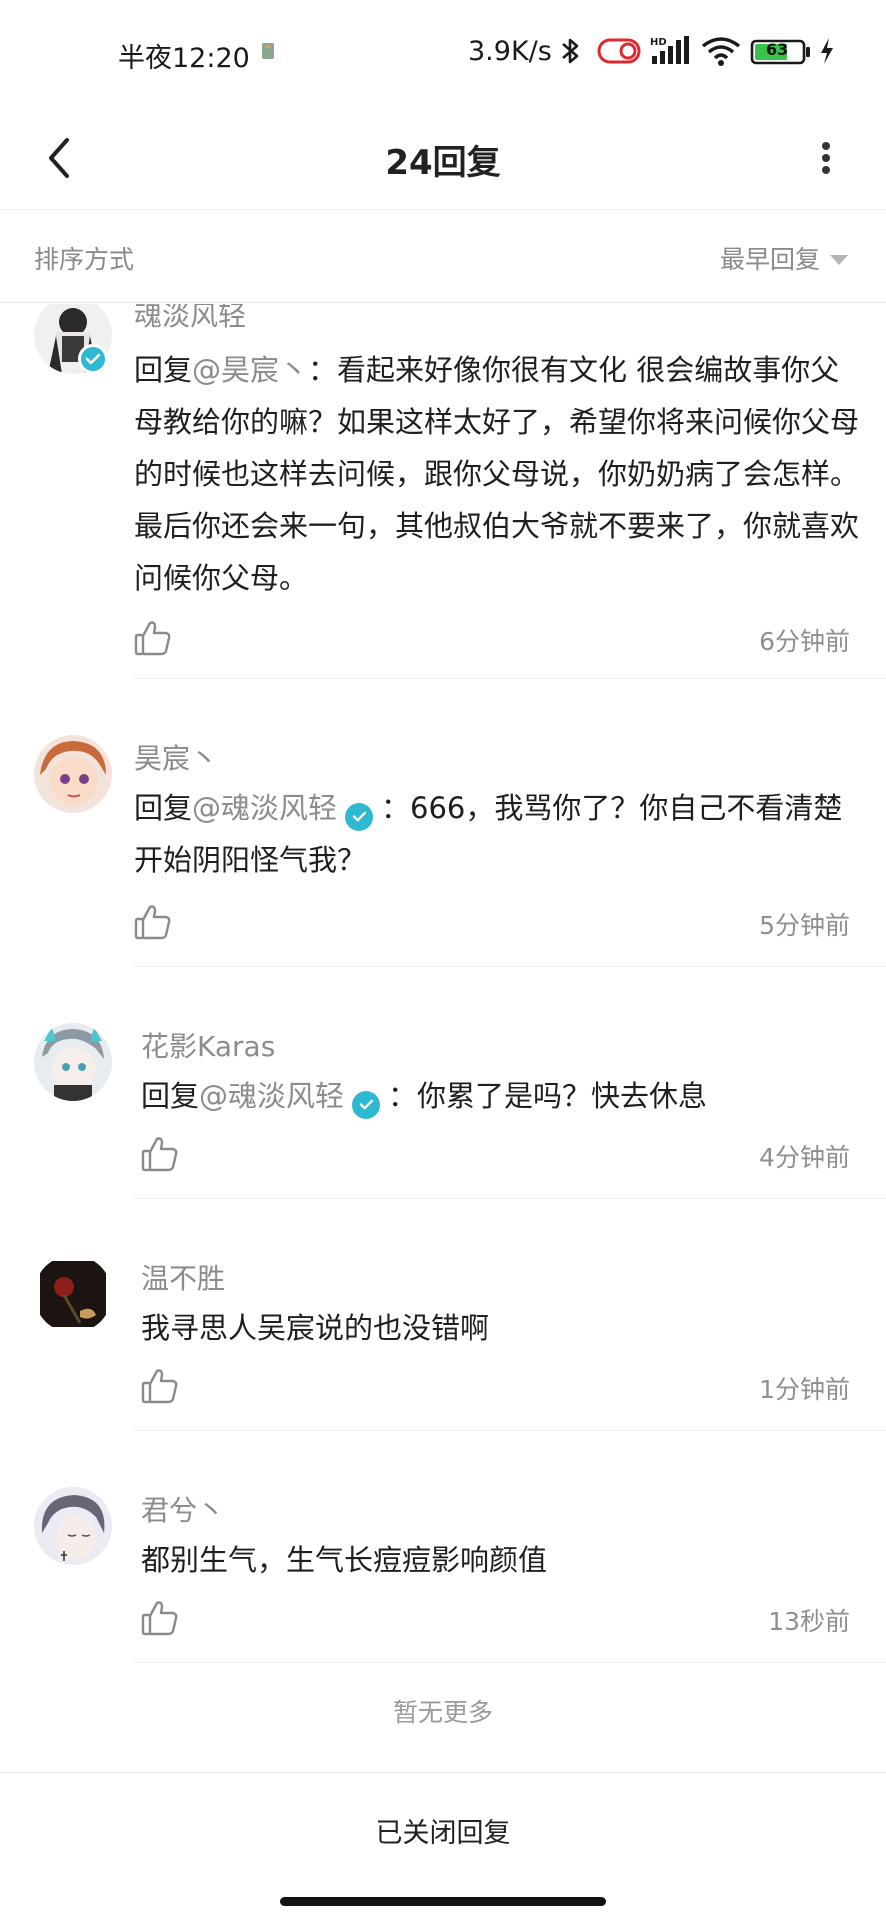  What do you see at coordinates (658, 42) in the screenshot?
I see `svg-text: HD` at bounding box center [658, 42].